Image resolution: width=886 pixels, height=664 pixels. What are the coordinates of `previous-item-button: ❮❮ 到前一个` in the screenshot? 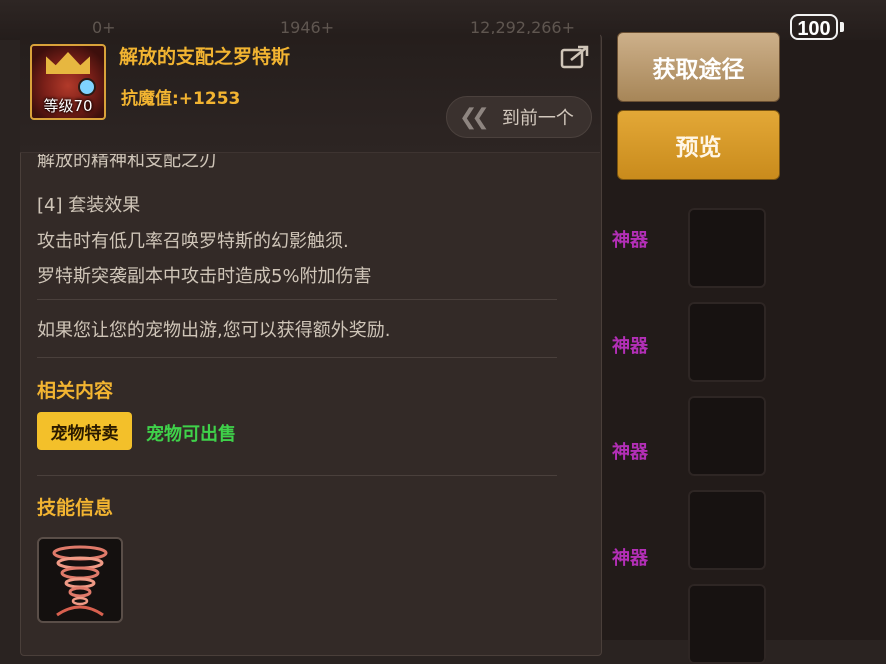 It's located at (519, 117).